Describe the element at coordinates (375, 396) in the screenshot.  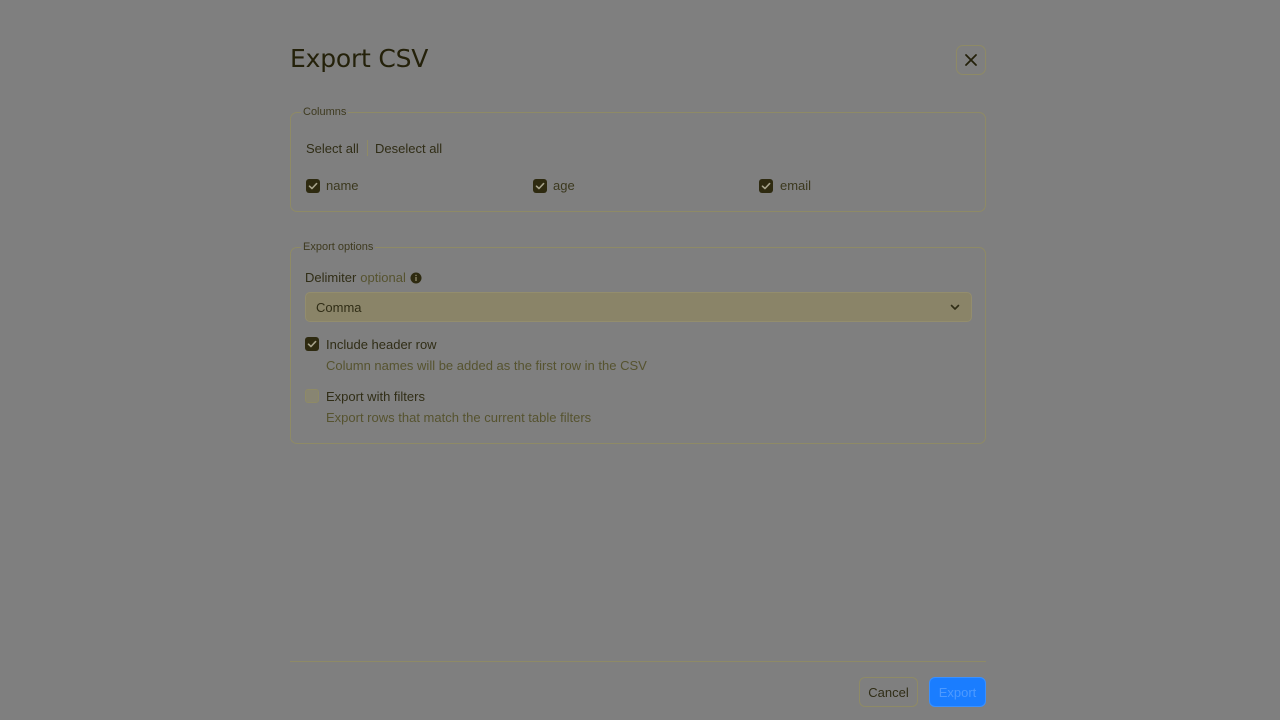
I see `export-filters-label: Export with filters` at that location.